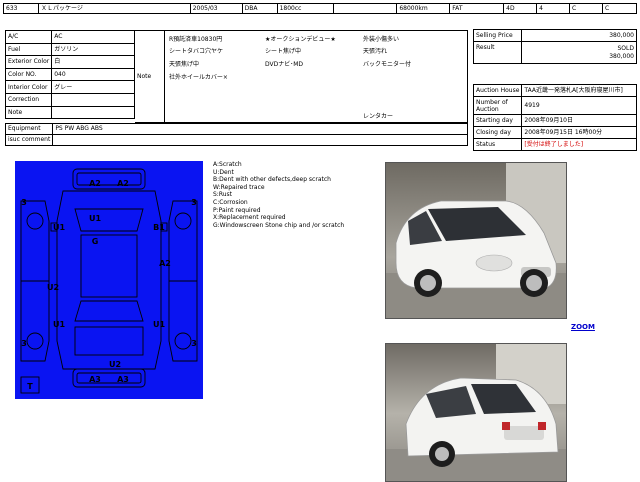  What do you see at coordinates (198, 77) in the screenshot?
I see `note-line: 社外ホイールカバー×` at bounding box center [198, 77].